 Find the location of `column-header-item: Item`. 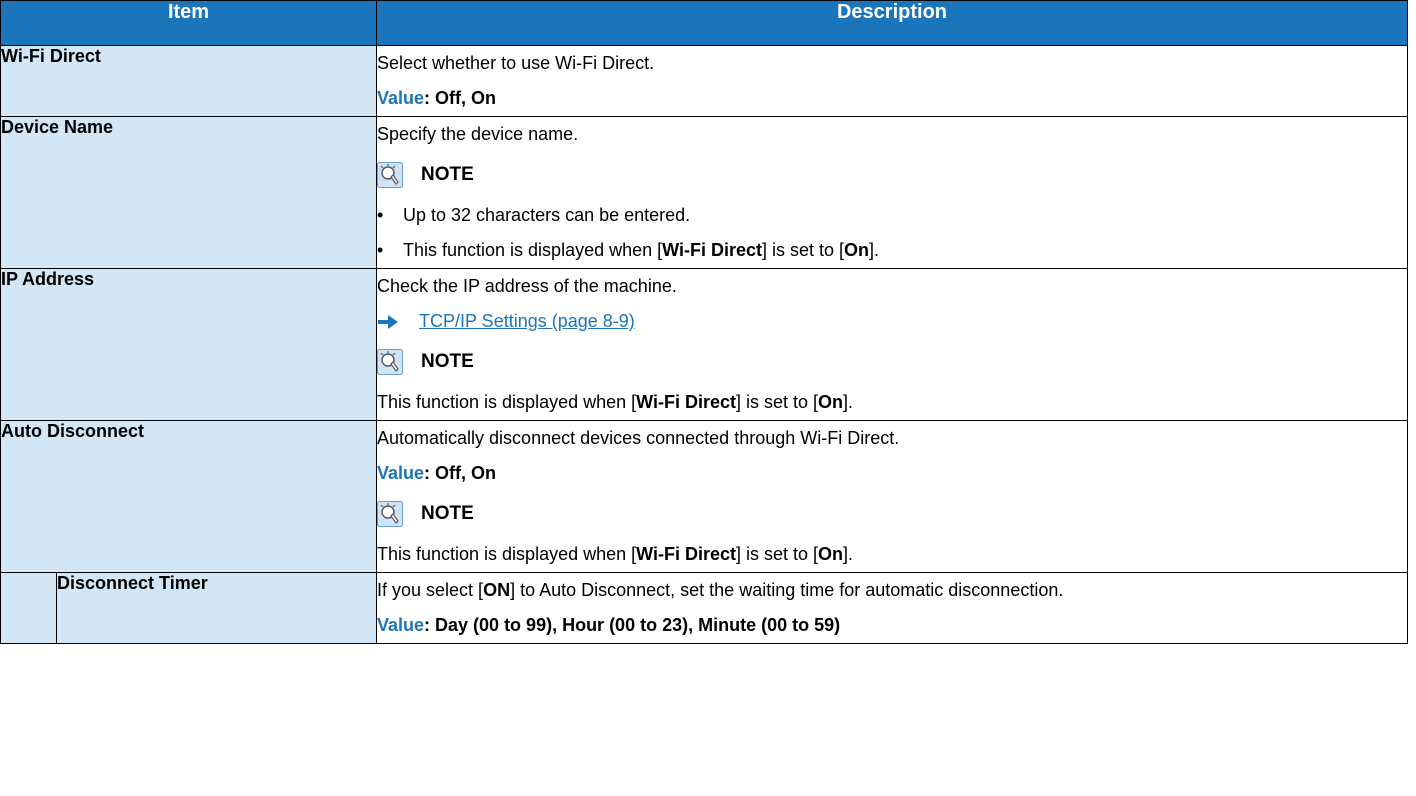

column-header-item: Item is located at coordinates (188, 23).